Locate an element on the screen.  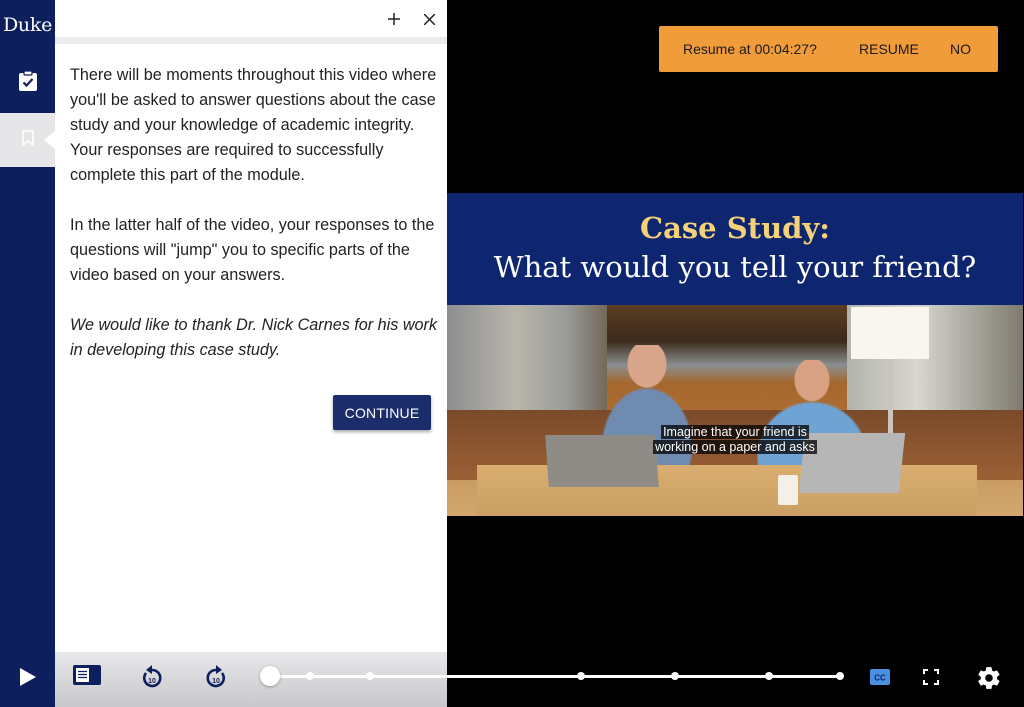
rail-item-bookmarks is located at coordinates (28, 140).